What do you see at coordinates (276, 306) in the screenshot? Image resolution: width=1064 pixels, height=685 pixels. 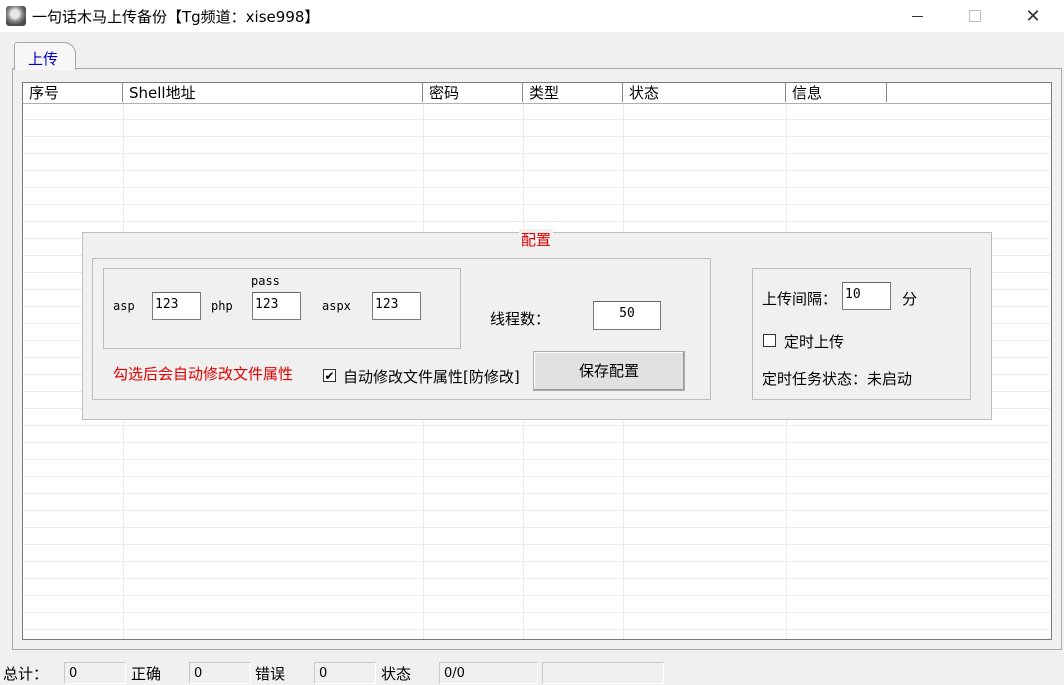 I see `php-password-input: 123` at bounding box center [276, 306].